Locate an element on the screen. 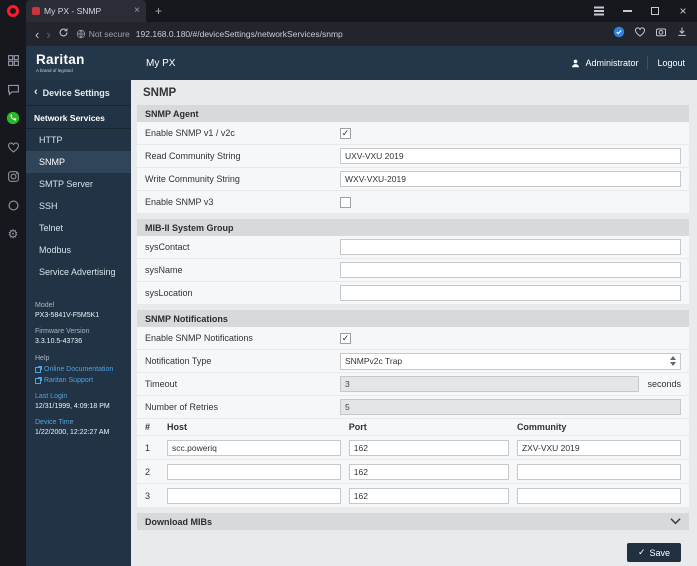  logo-tagline: A brand of legrand is located at coordinates (54, 70).